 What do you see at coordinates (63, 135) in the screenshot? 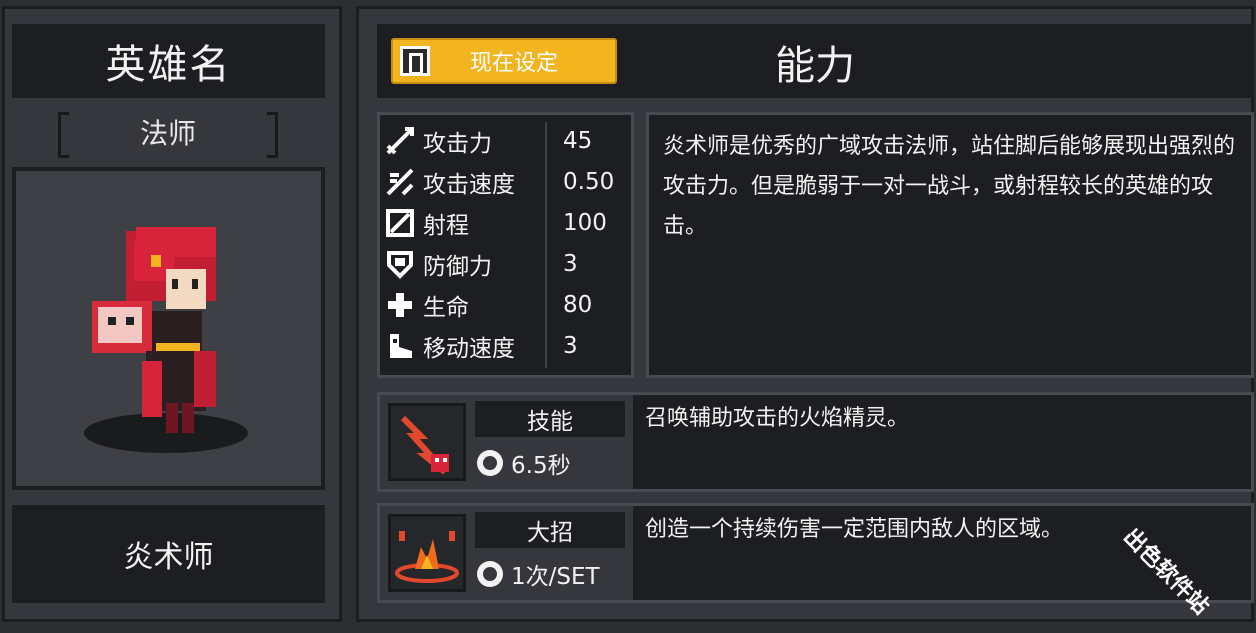
I see `left-bracket` at bounding box center [63, 135].